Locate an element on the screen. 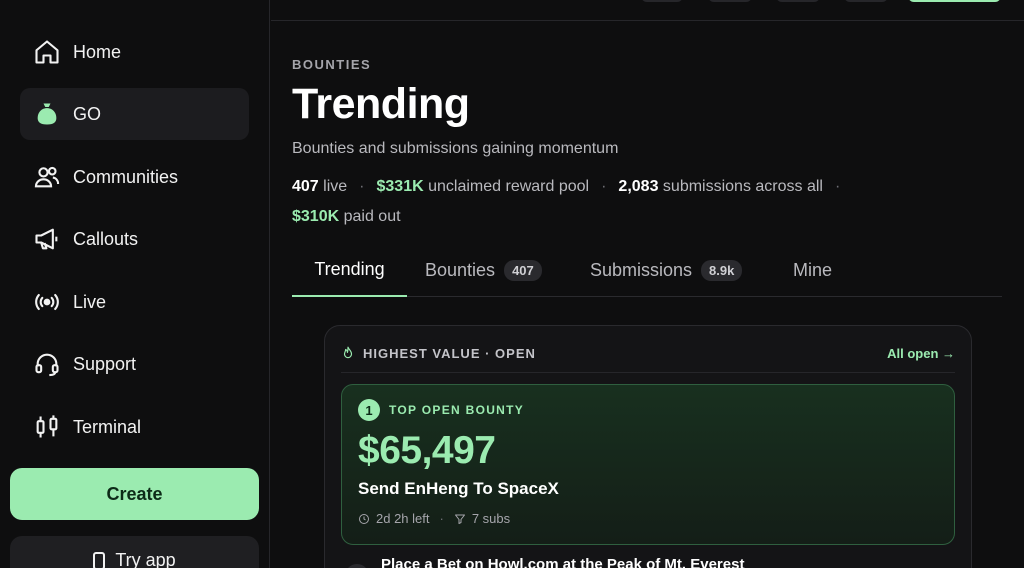 The width and height of the screenshot is (1024, 568). paid-amount: $310K is located at coordinates (316, 216).